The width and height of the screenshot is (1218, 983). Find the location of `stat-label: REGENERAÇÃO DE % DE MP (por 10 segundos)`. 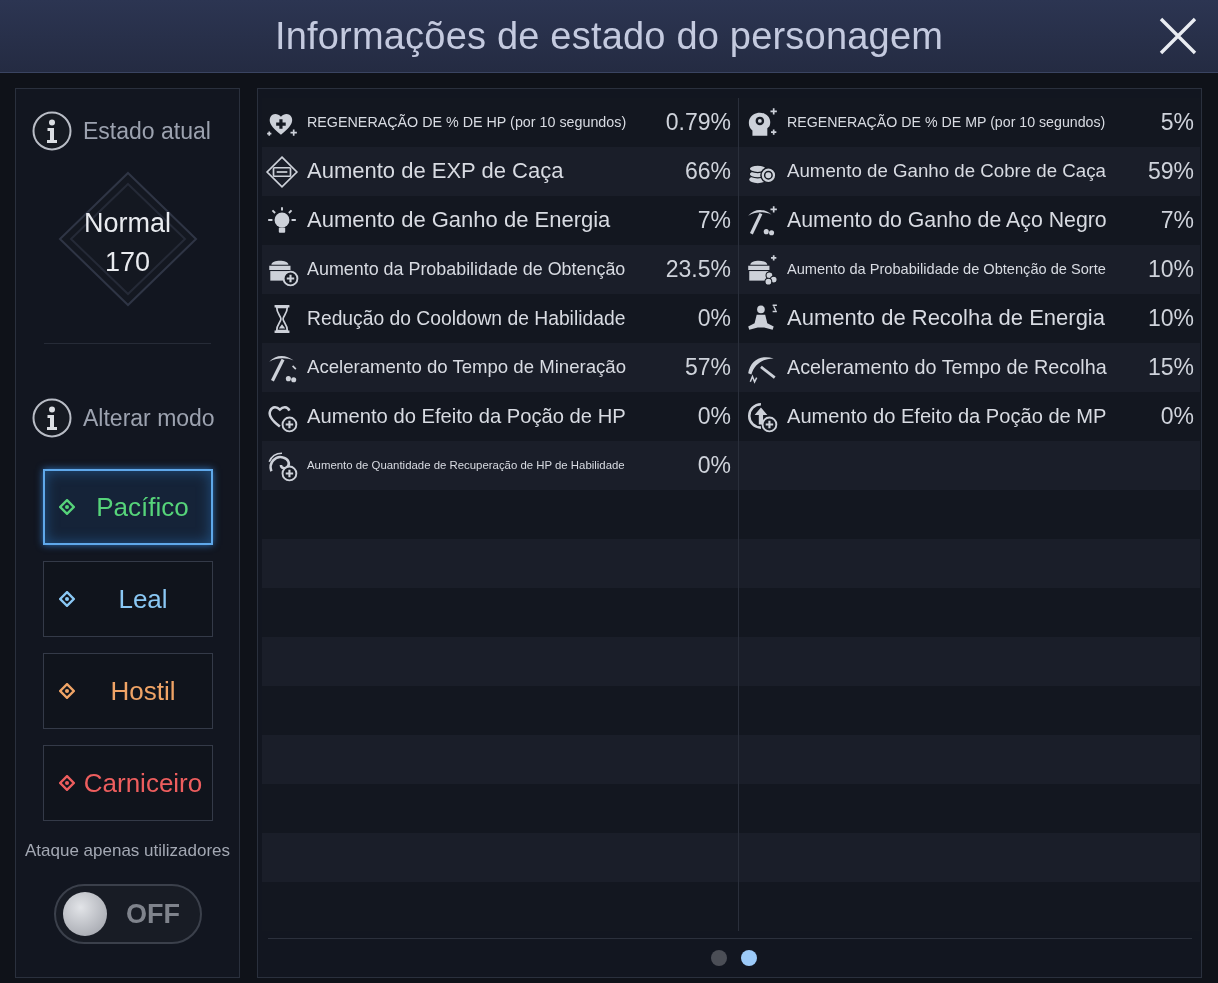

stat-label: REGENERAÇÃO DE % DE MP (por 10 segundos) is located at coordinates (946, 122).